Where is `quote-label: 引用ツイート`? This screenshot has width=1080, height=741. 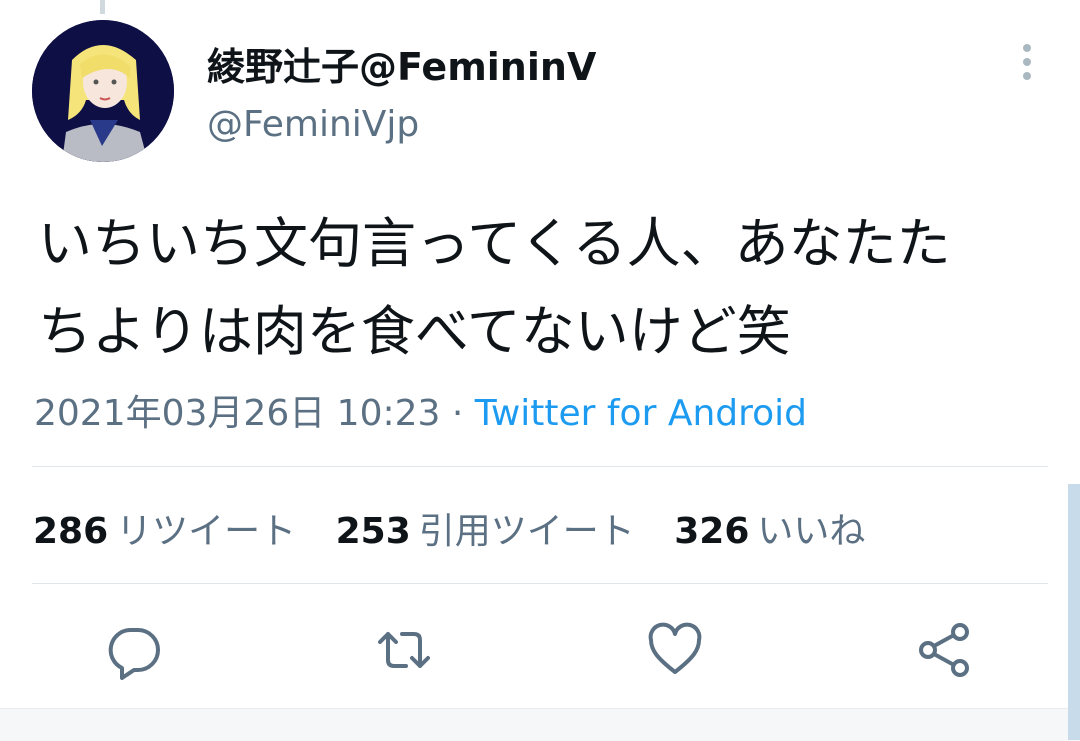 quote-label: 引用ツイート is located at coordinates (526, 531).